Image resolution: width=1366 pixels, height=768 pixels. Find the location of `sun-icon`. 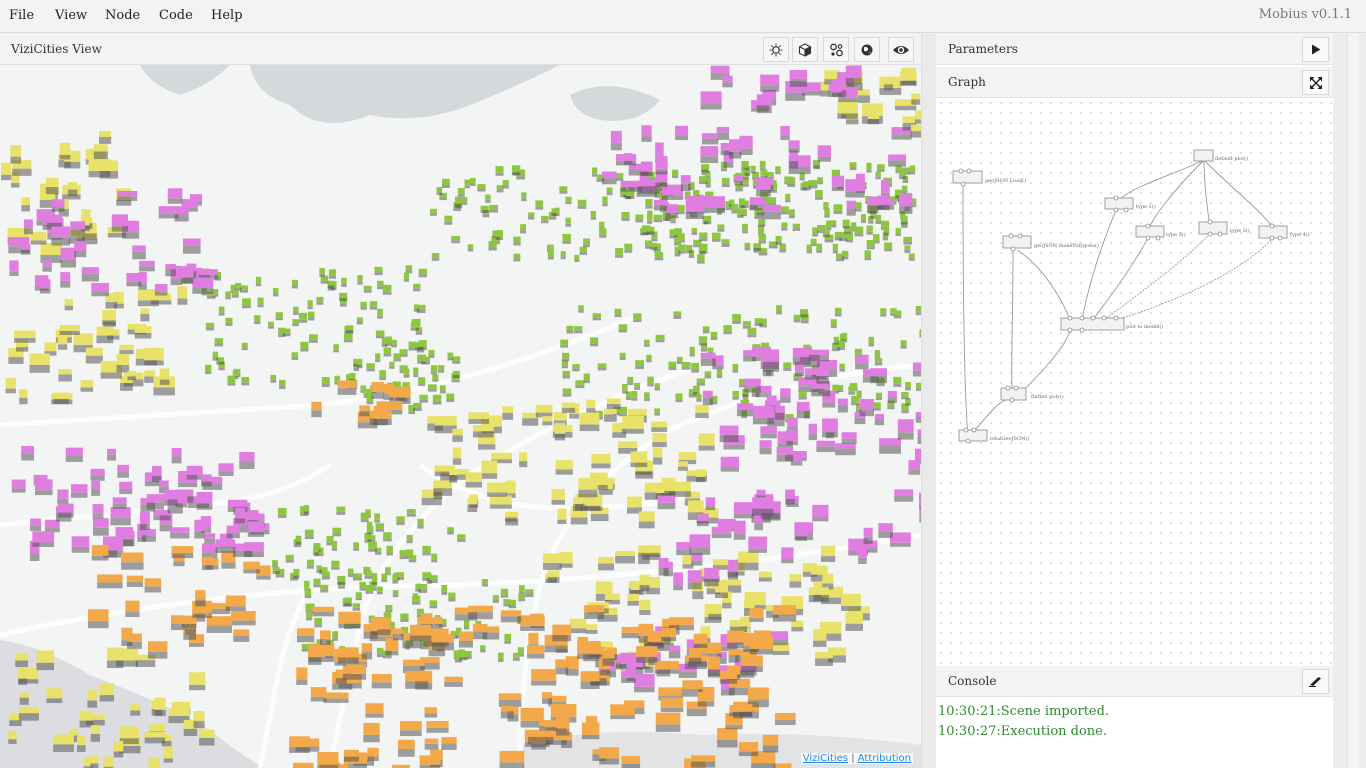

sun-icon is located at coordinates (776, 49).